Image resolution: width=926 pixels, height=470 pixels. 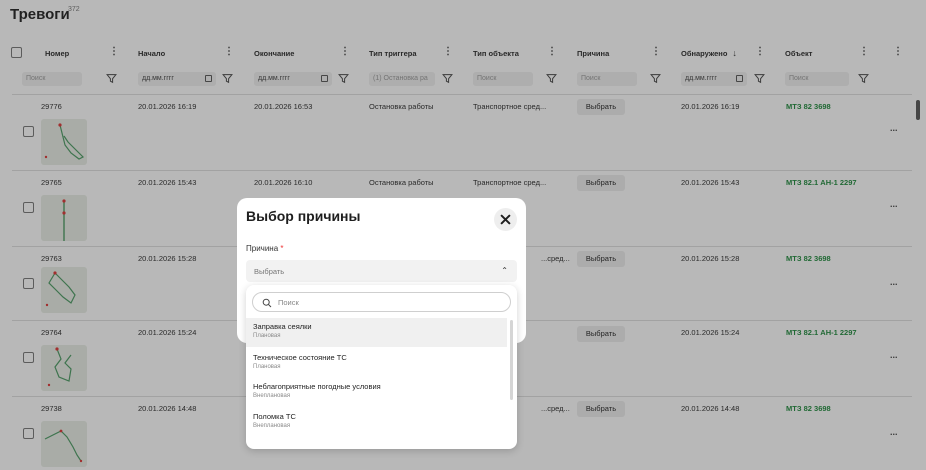 I want to click on close-button, so click(x=505, y=219).